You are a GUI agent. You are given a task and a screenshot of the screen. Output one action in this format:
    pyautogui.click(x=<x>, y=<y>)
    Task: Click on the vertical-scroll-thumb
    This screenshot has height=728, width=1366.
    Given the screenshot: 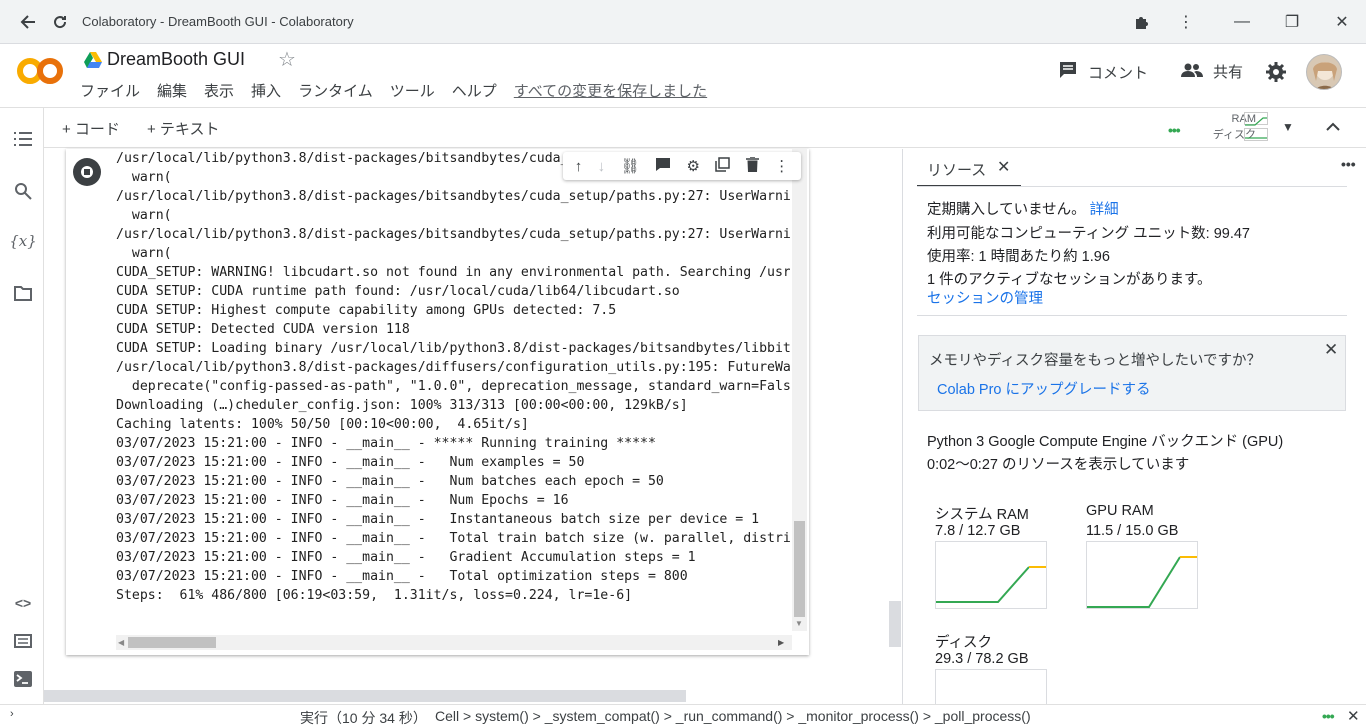 What is the action you would take?
    pyautogui.click(x=799, y=569)
    